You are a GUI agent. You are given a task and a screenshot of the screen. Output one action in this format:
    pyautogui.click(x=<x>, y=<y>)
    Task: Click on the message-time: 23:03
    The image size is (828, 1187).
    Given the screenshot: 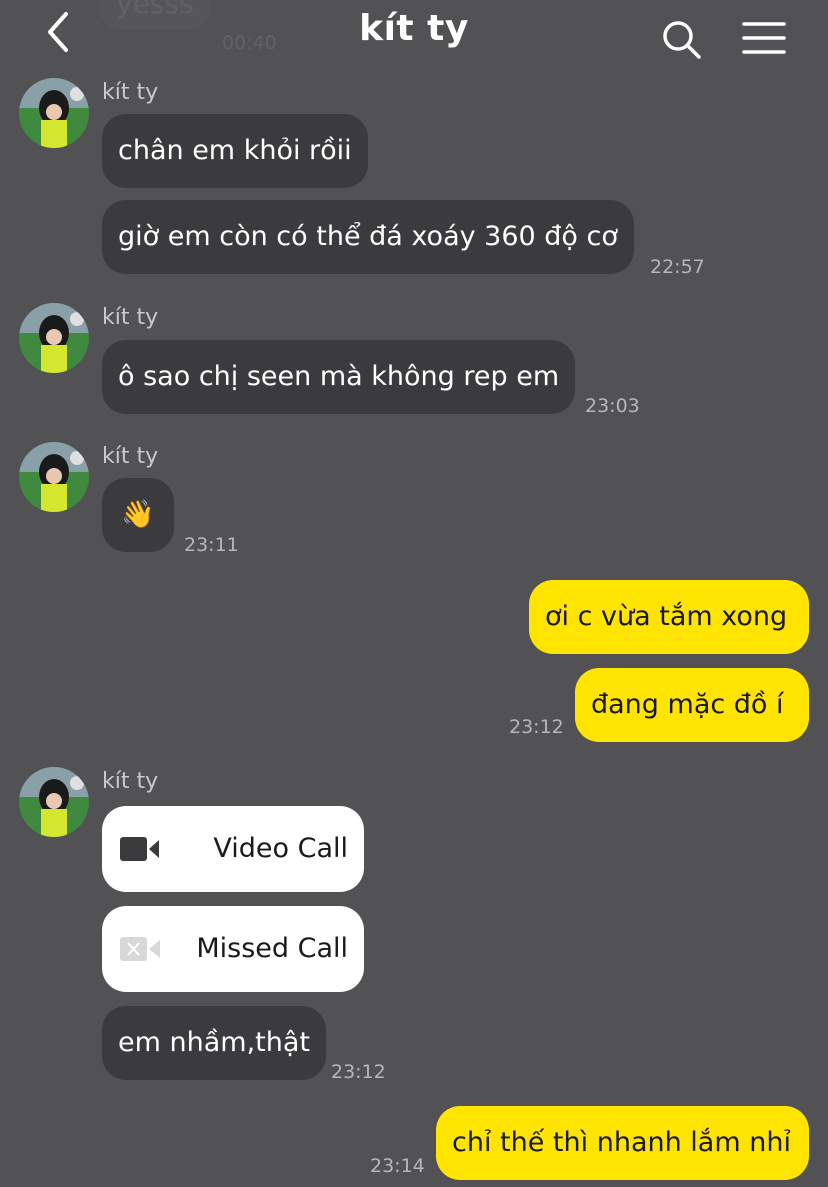 What is the action you would take?
    pyautogui.click(x=612, y=406)
    